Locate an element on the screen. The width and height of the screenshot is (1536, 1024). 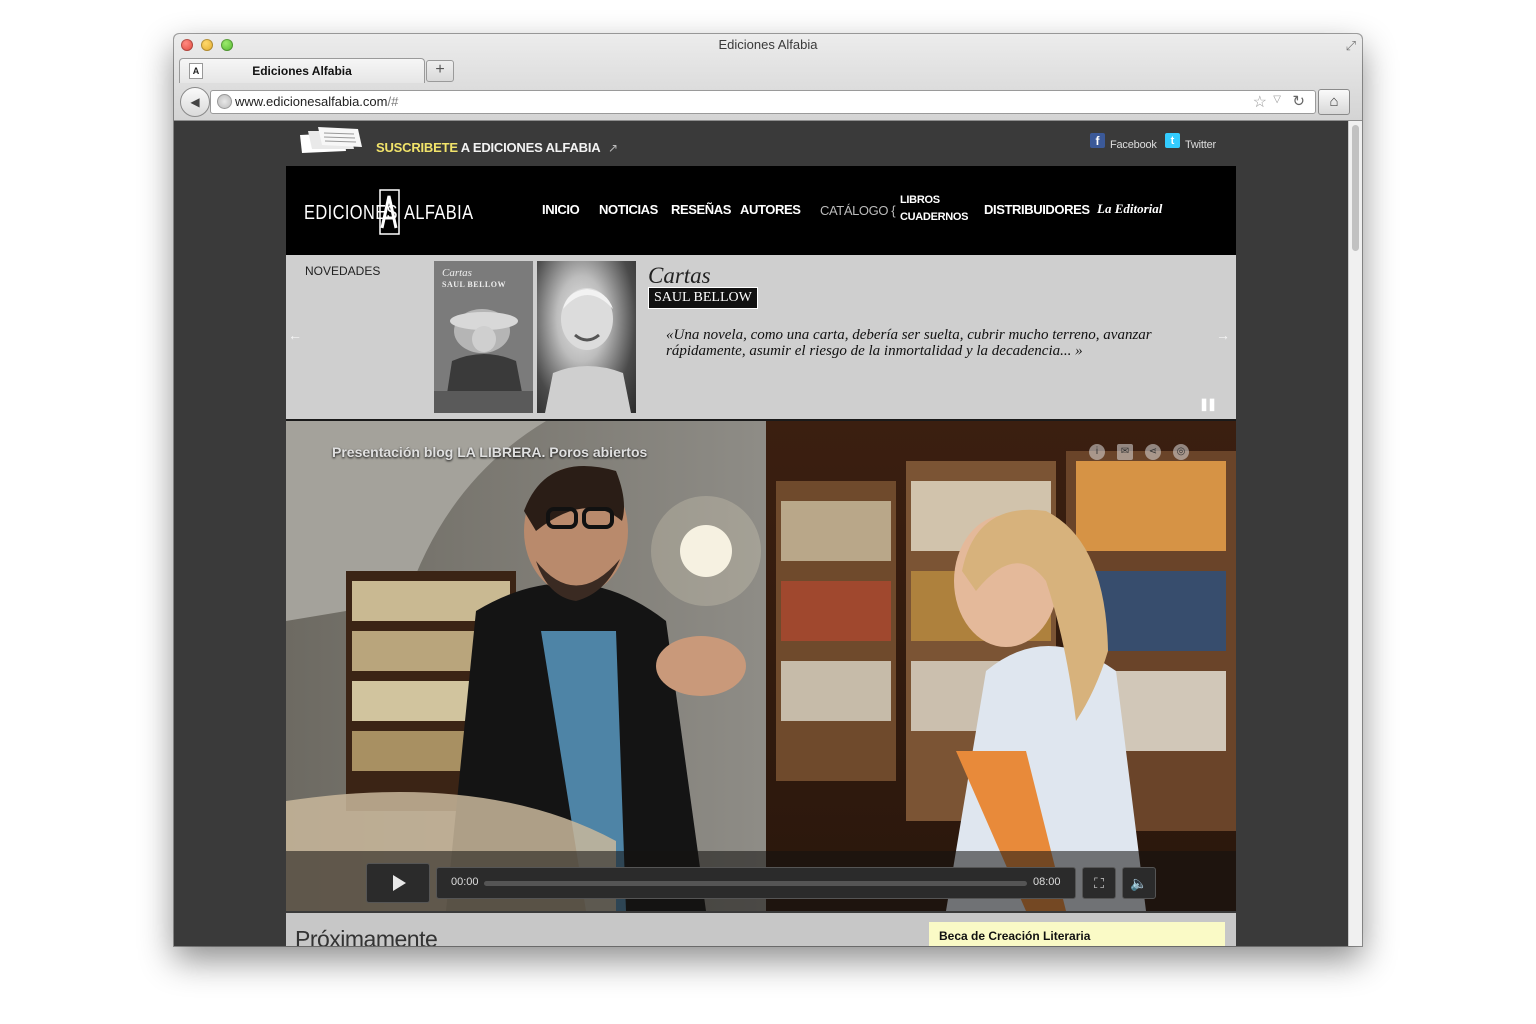
url-host: www.edicionesalfabia.com is located at coordinates (311, 101).